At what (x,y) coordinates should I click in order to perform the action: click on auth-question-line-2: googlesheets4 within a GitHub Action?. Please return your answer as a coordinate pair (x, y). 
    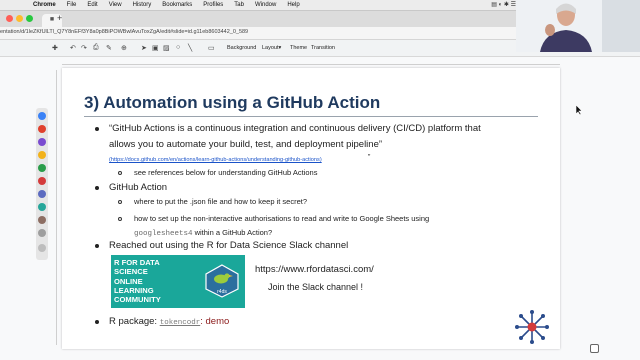
    Looking at the image, I should click on (203, 233).